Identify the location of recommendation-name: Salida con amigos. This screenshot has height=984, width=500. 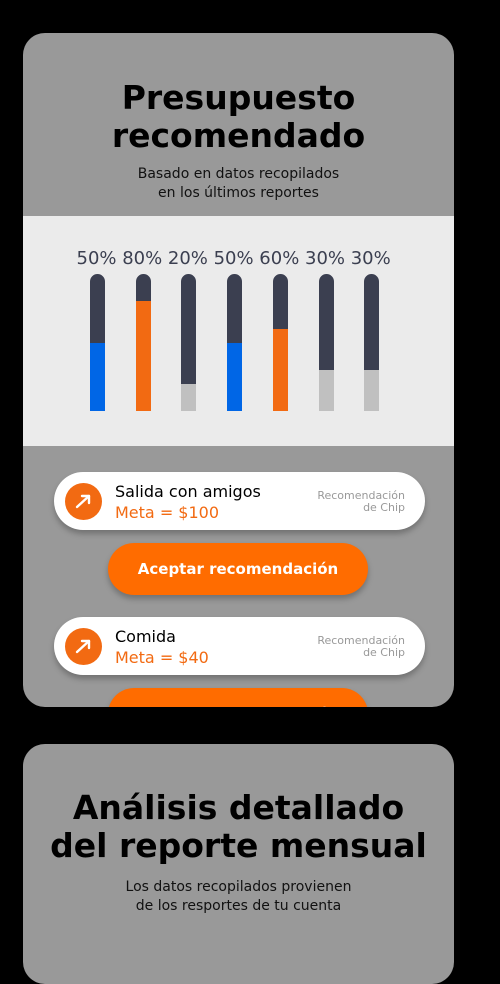
(188, 491).